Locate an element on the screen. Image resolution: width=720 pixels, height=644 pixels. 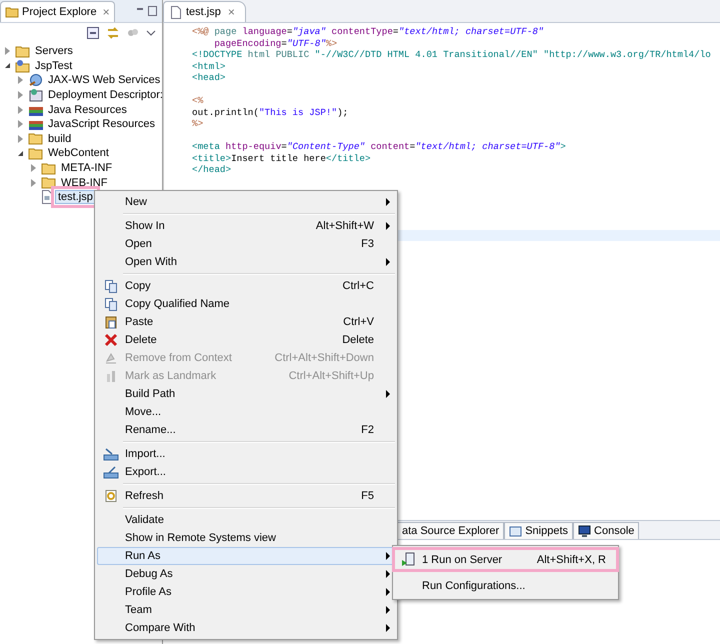
code-line: <% is located at coordinates (198, 100).